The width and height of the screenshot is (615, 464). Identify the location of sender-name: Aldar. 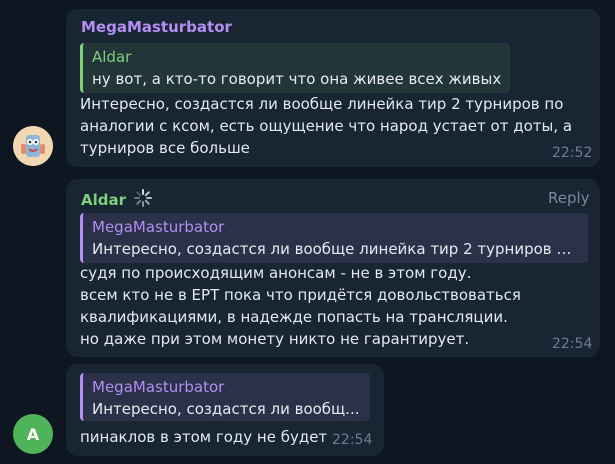
(117, 200).